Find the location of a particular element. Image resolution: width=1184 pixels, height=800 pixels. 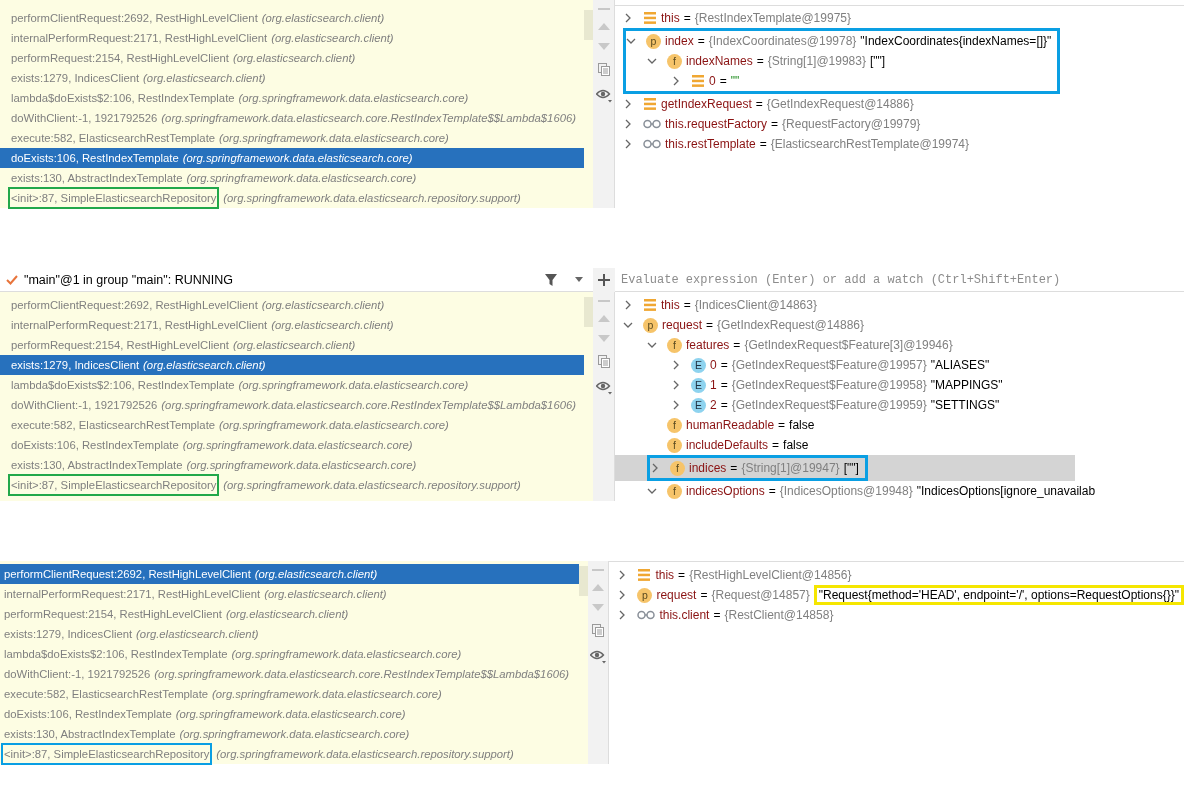

variable-name: includeDefaults is located at coordinates (727, 445).